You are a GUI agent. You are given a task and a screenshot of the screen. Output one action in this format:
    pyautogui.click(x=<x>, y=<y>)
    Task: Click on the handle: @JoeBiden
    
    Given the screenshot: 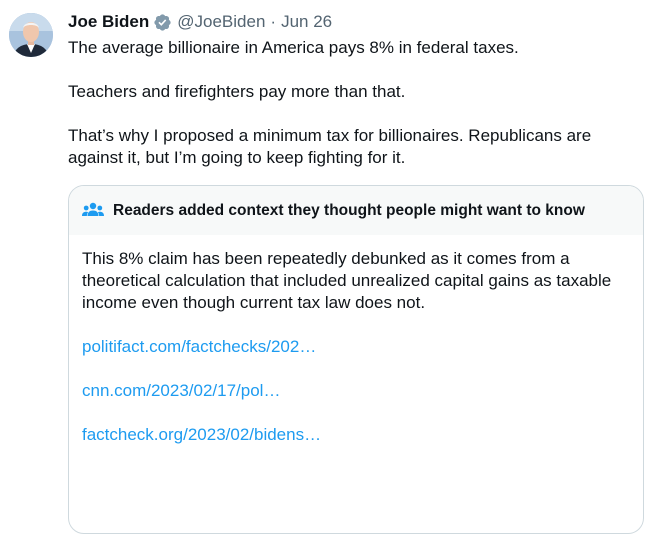 What is the action you would take?
    pyautogui.click(x=221, y=22)
    